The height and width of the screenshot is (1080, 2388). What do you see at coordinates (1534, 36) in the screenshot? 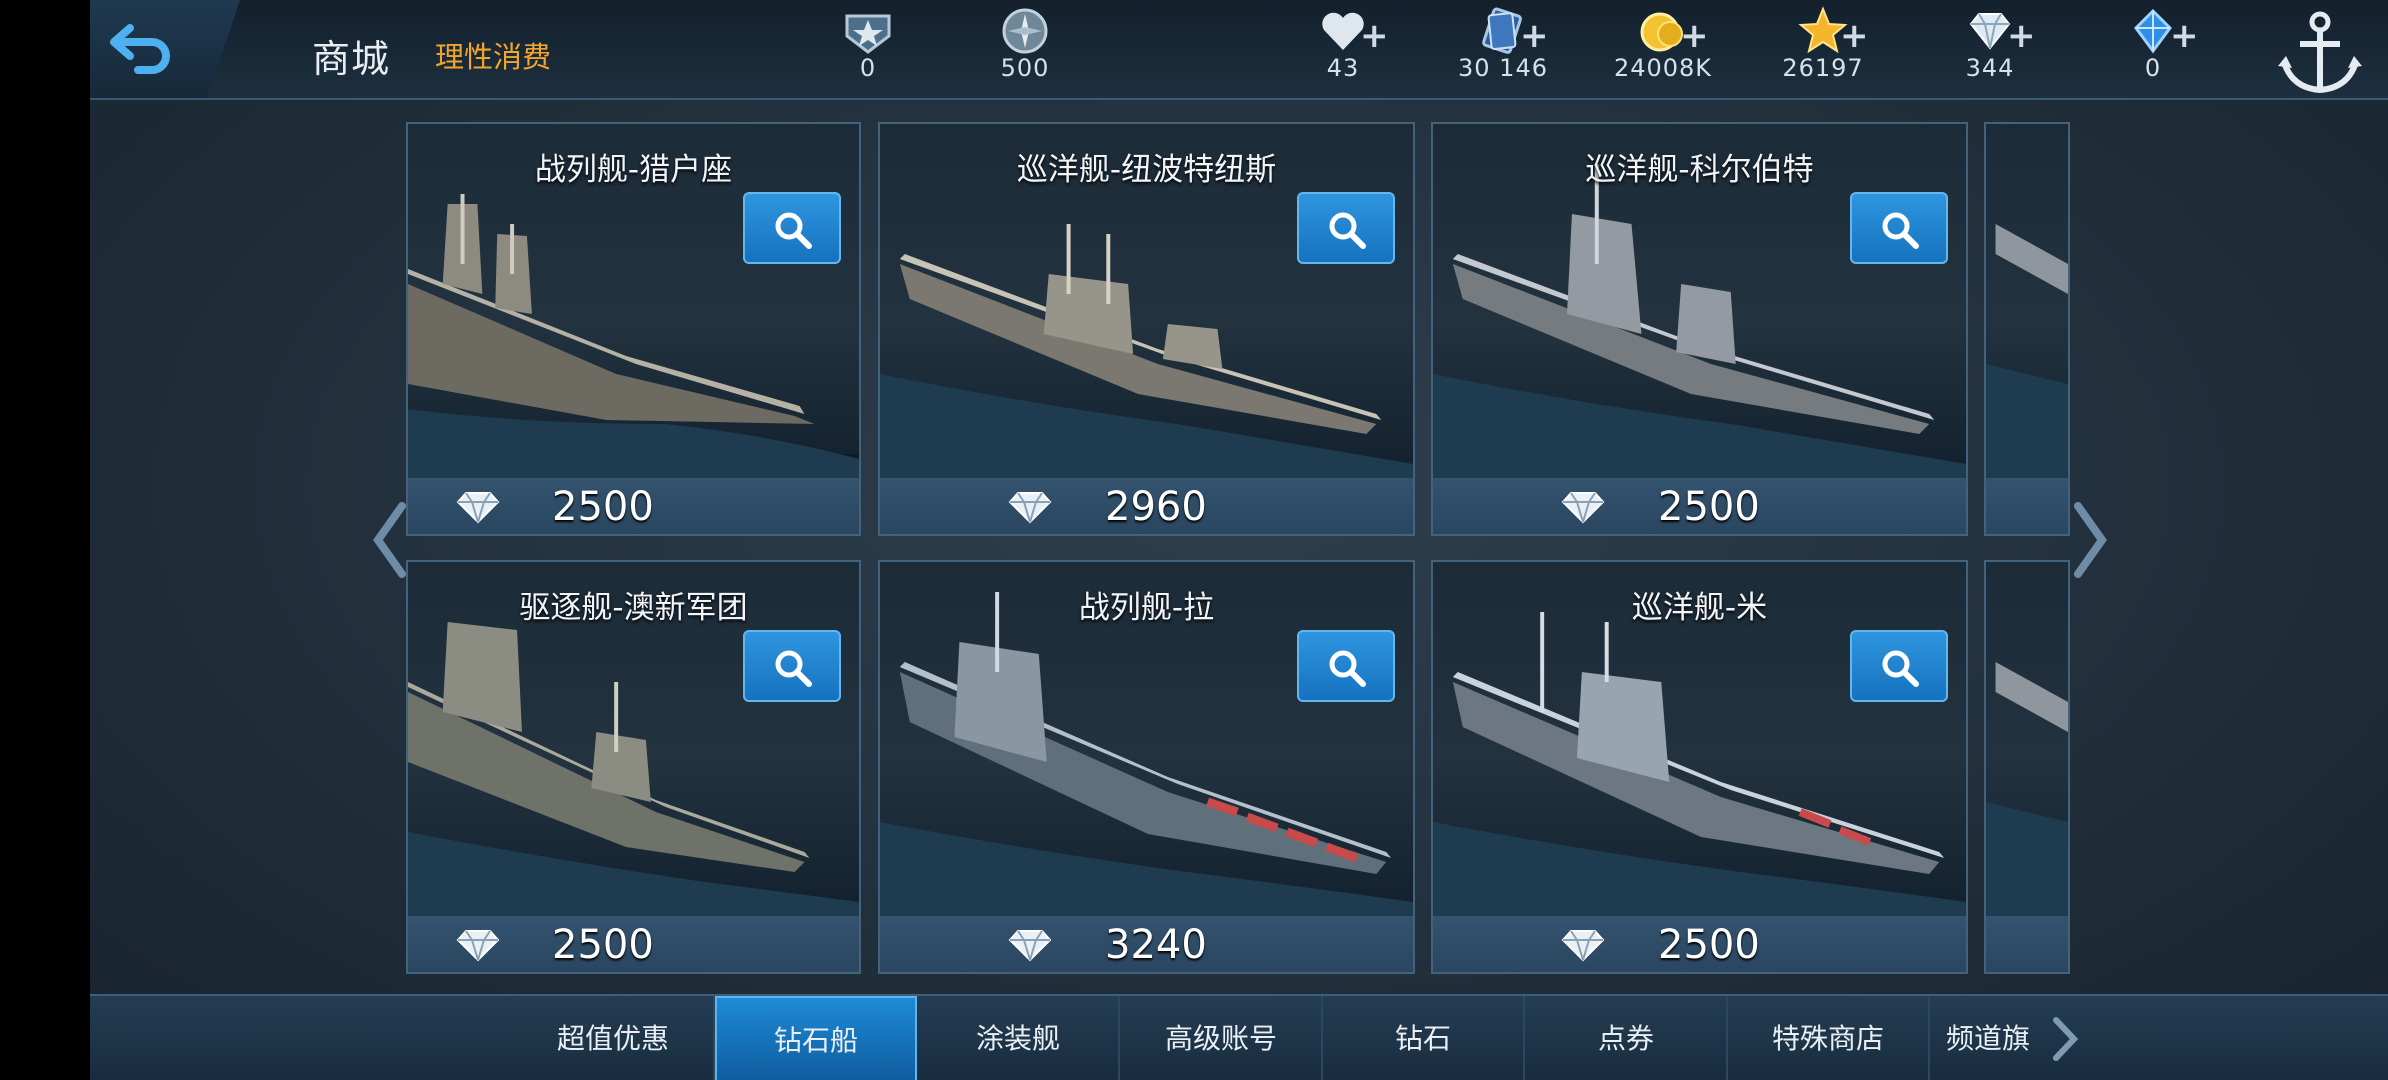
I see `add-card-button: +` at bounding box center [1534, 36].